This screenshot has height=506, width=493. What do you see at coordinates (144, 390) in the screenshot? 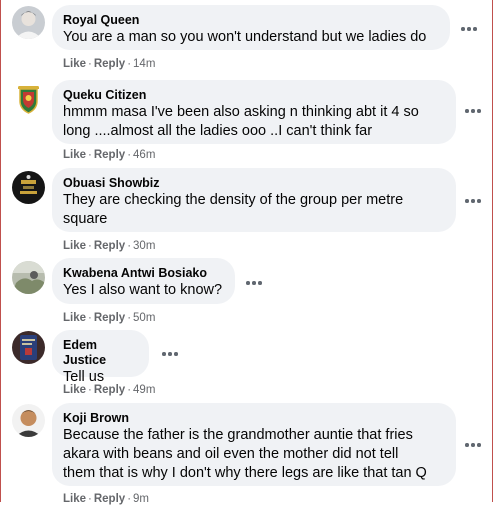
I see `comment-time: 49m` at bounding box center [144, 390].